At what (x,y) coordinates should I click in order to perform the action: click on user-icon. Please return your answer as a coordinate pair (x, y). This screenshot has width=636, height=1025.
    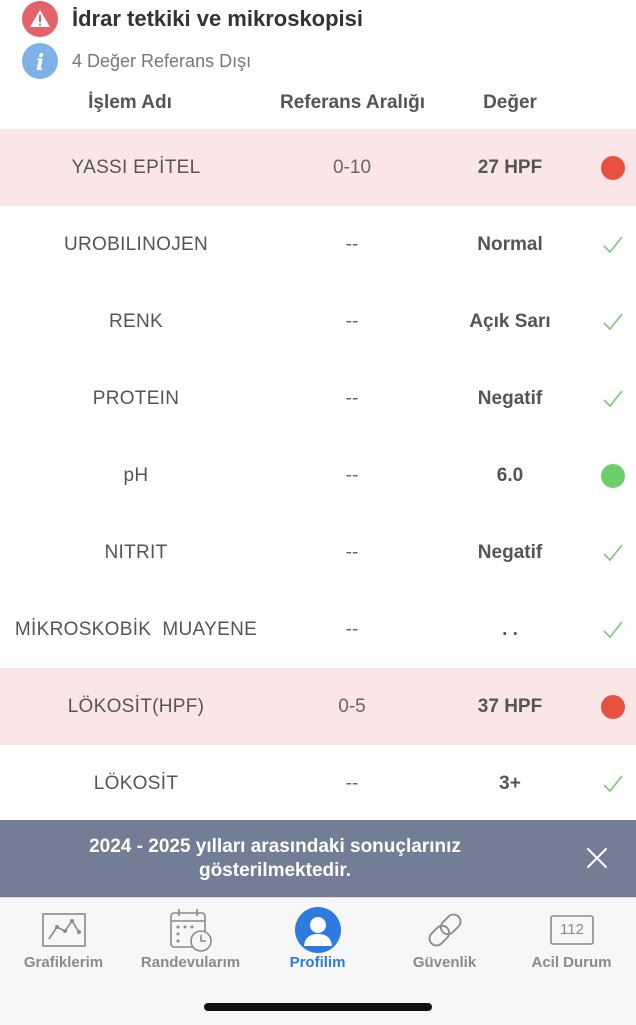
    Looking at the image, I should click on (318, 930).